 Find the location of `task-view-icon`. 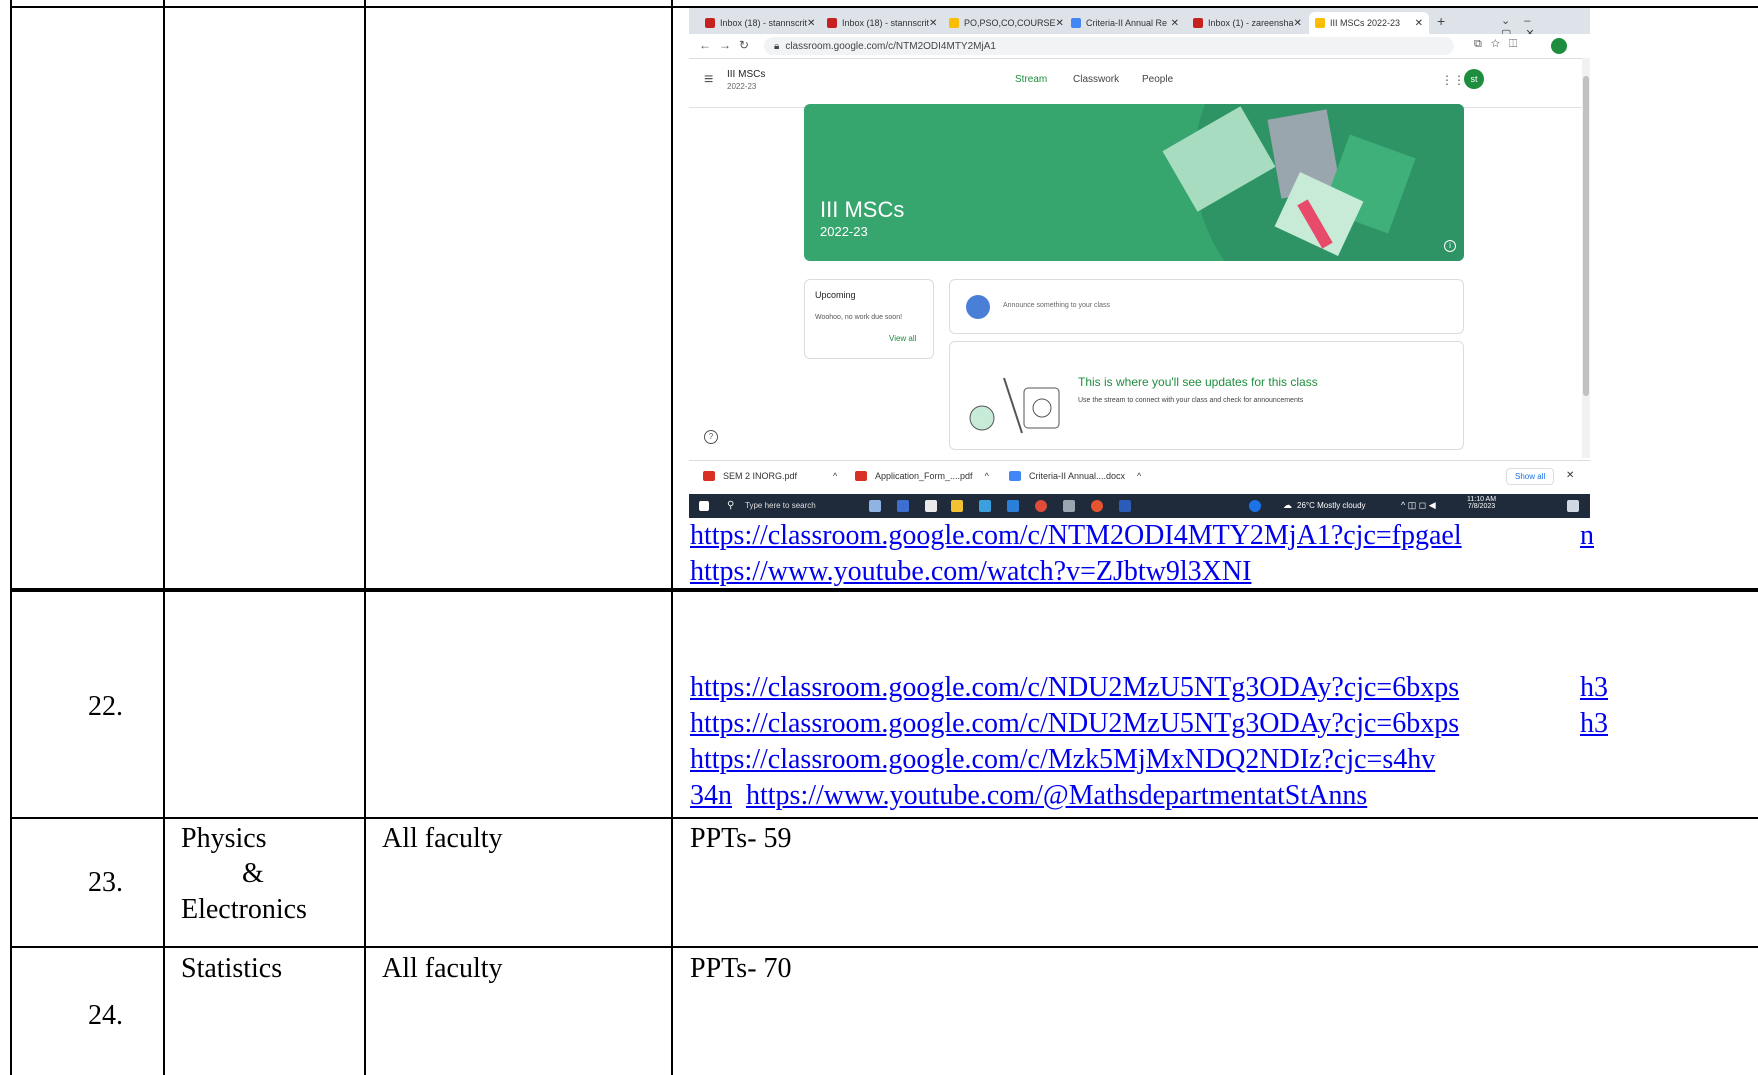

task-view-icon is located at coordinates (931, 506).